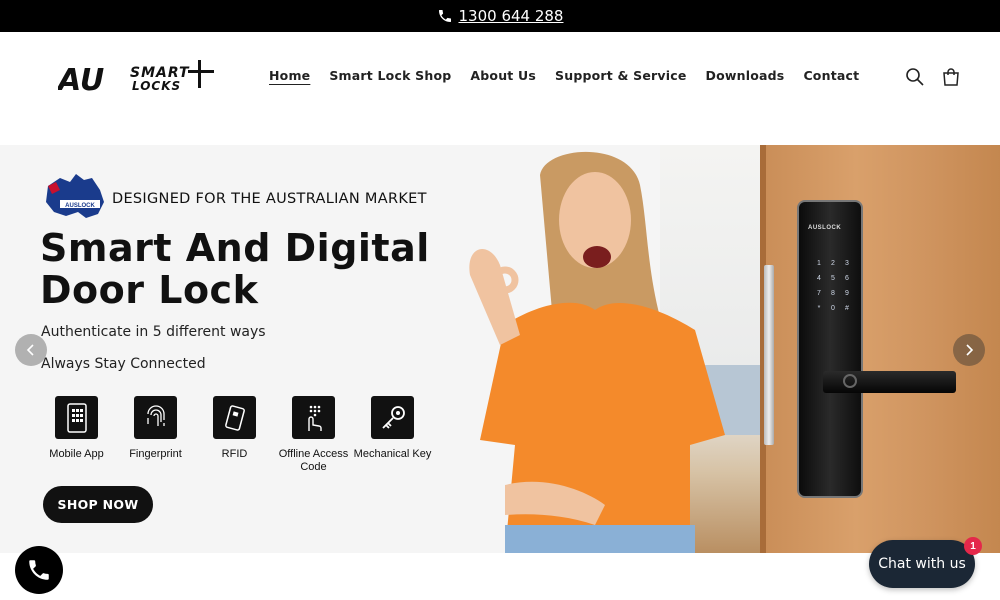 The image size is (1000, 600). I want to click on chevron-left-icon, so click(30, 350).